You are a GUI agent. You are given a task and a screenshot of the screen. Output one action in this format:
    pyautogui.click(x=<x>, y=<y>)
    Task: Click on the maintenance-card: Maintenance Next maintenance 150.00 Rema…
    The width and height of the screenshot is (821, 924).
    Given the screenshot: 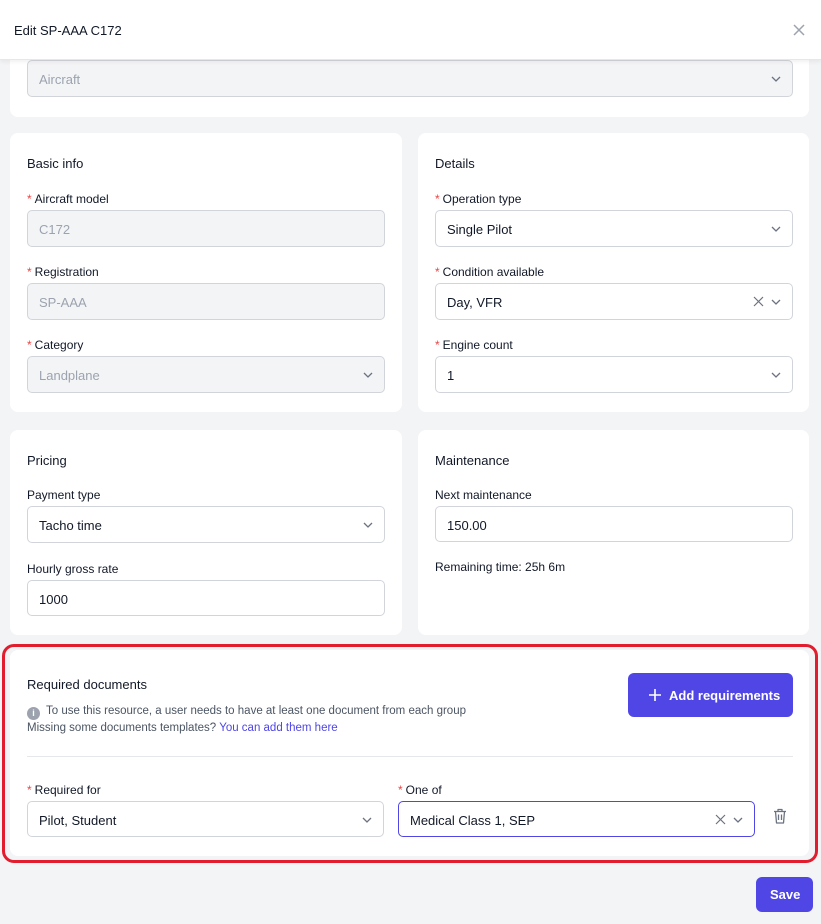 What is the action you would take?
    pyautogui.click(x=613, y=532)
    